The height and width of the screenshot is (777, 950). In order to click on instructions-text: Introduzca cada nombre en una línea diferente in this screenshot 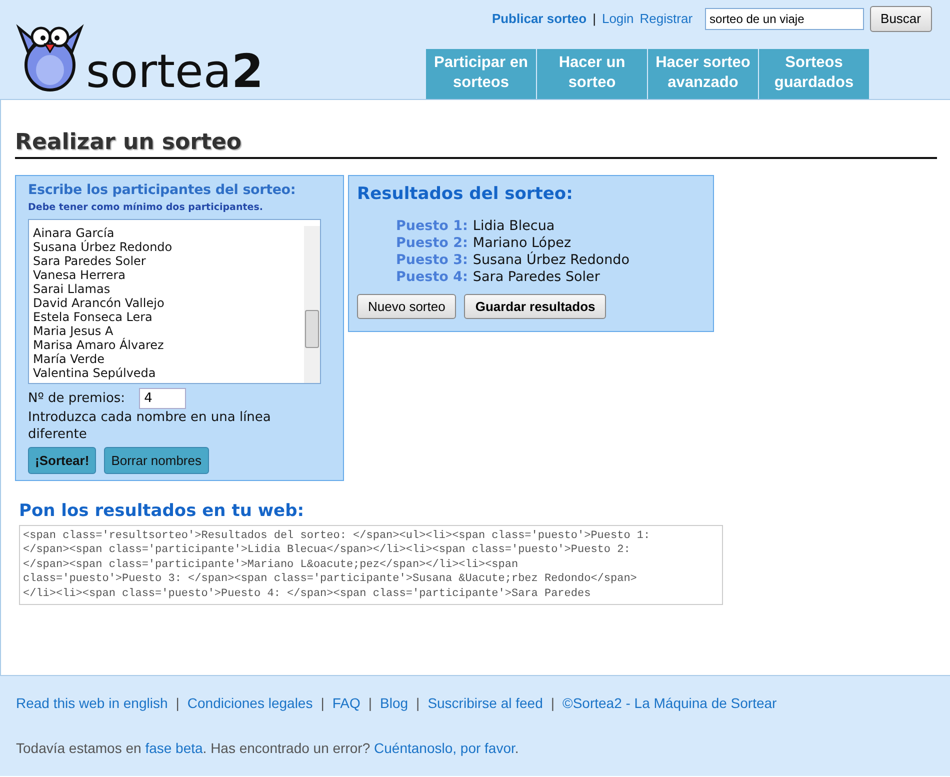, I will do `click(150, 425)`.